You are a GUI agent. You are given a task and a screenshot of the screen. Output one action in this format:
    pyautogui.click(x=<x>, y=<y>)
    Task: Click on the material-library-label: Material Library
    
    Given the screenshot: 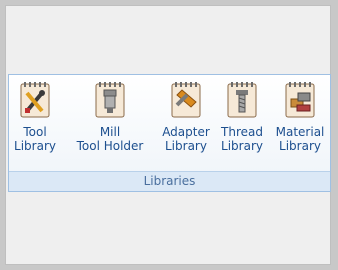 What is the action you would take?
    pyautogui.click(x=300, y=139)
    